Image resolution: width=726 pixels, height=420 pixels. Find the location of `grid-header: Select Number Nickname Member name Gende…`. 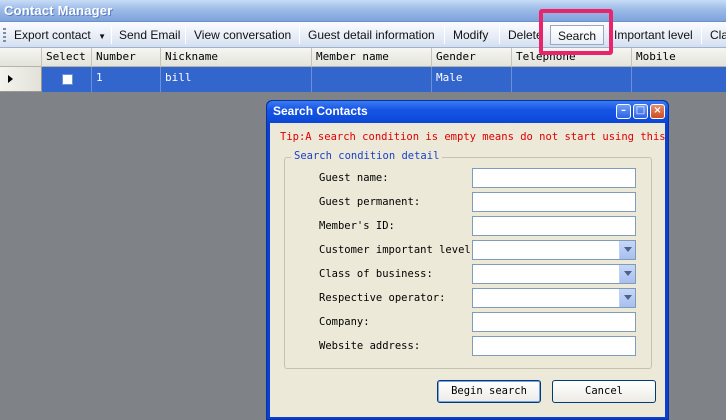

grid-header: Select Number Nickname Member name Gende… is located at coordinates (363, 57).